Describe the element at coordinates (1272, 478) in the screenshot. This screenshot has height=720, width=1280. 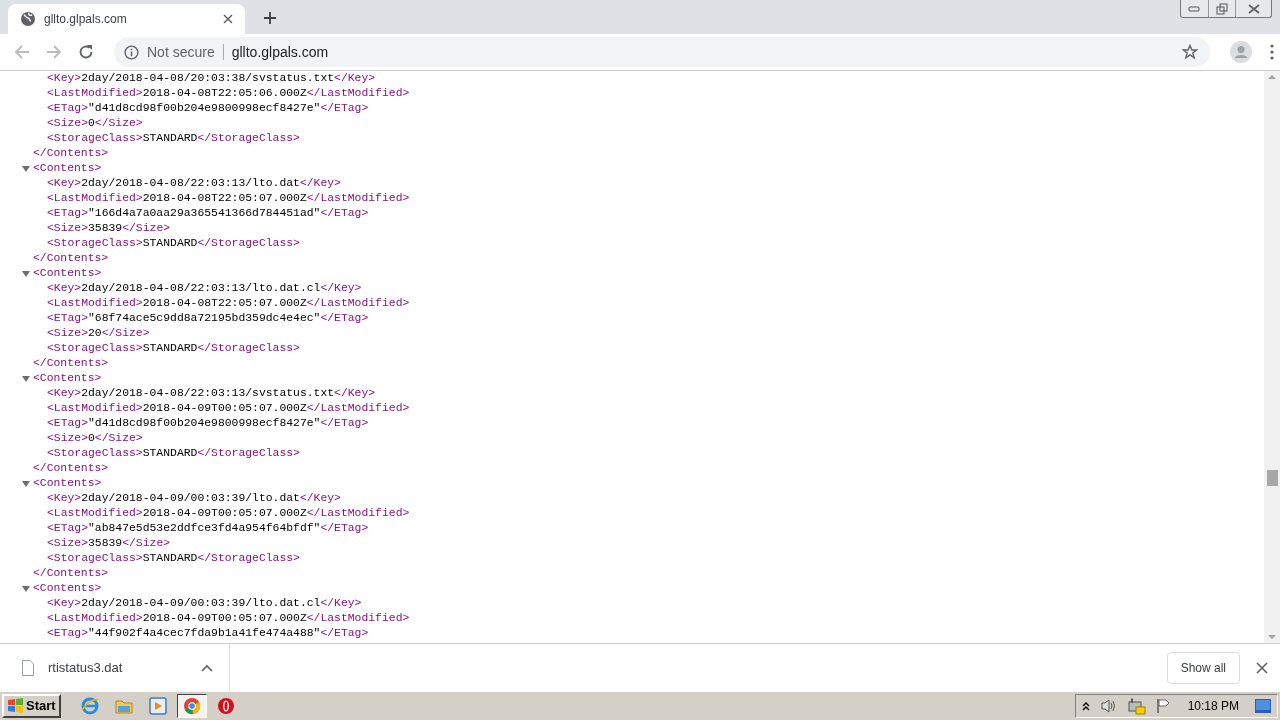
I see `scrollbar-thumb` at that location.